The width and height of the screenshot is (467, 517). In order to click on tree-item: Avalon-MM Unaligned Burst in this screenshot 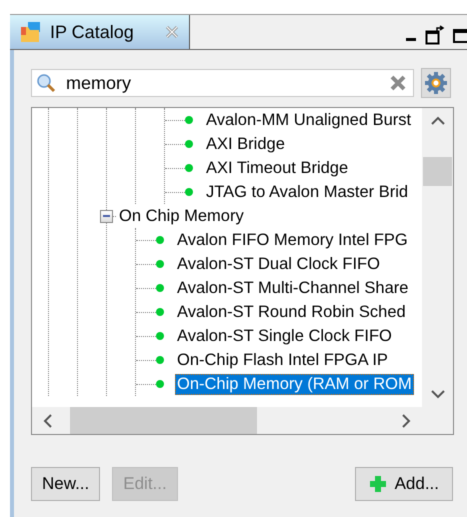, I will do `click(309, 120)`.